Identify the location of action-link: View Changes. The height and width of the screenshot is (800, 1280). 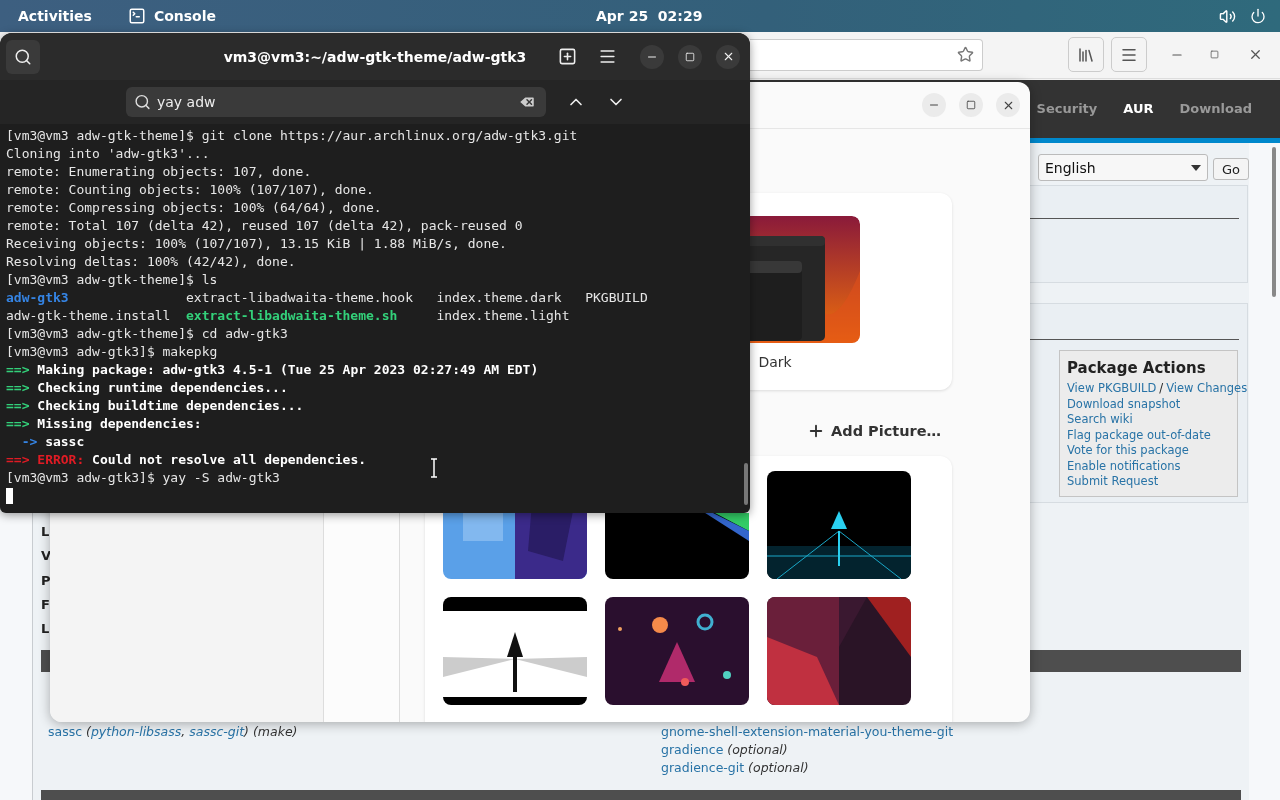
(1207, 389).